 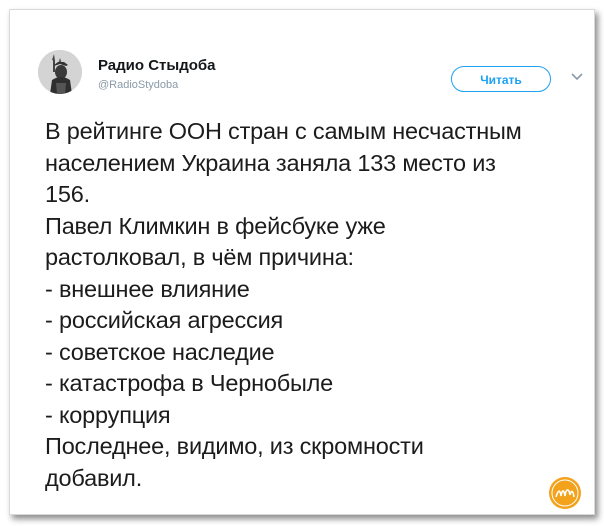 What do you see at coordinates (138, 85) in the screenshot?
I see `account-handle: @RadioStydoba` at bounding box center [138, 85].